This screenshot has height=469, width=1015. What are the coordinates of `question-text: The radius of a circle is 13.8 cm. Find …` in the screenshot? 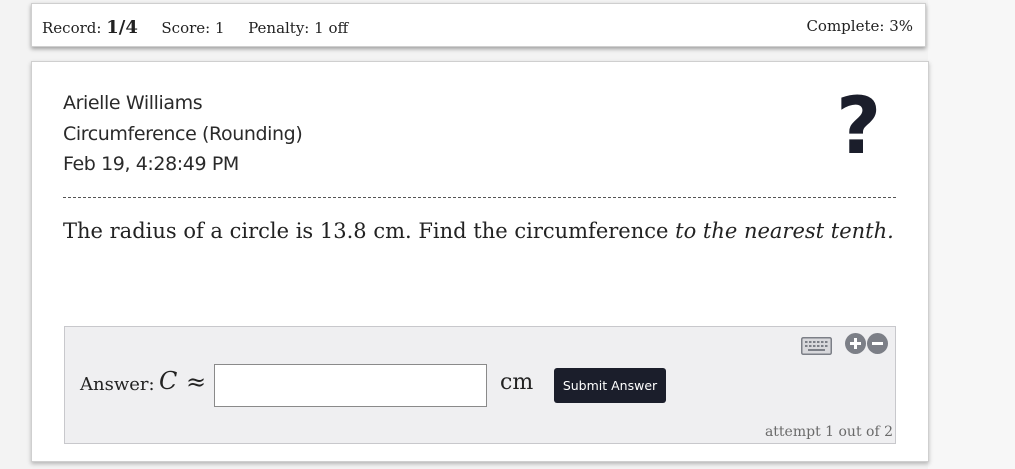 It's located at (478, 231).